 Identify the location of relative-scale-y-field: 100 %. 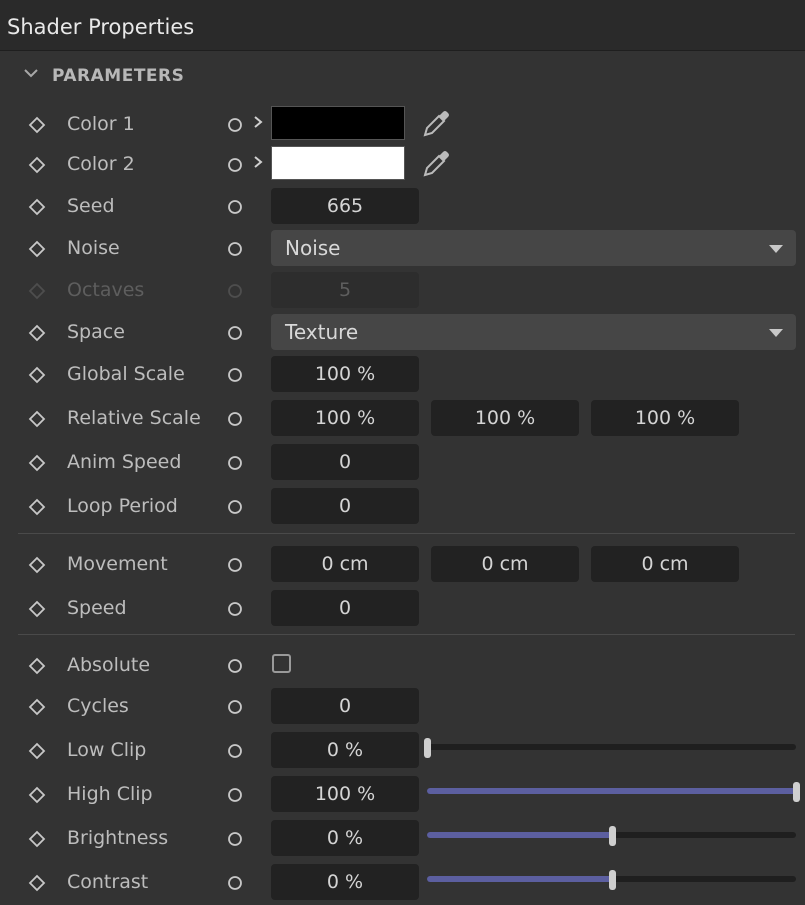
(505, 418).